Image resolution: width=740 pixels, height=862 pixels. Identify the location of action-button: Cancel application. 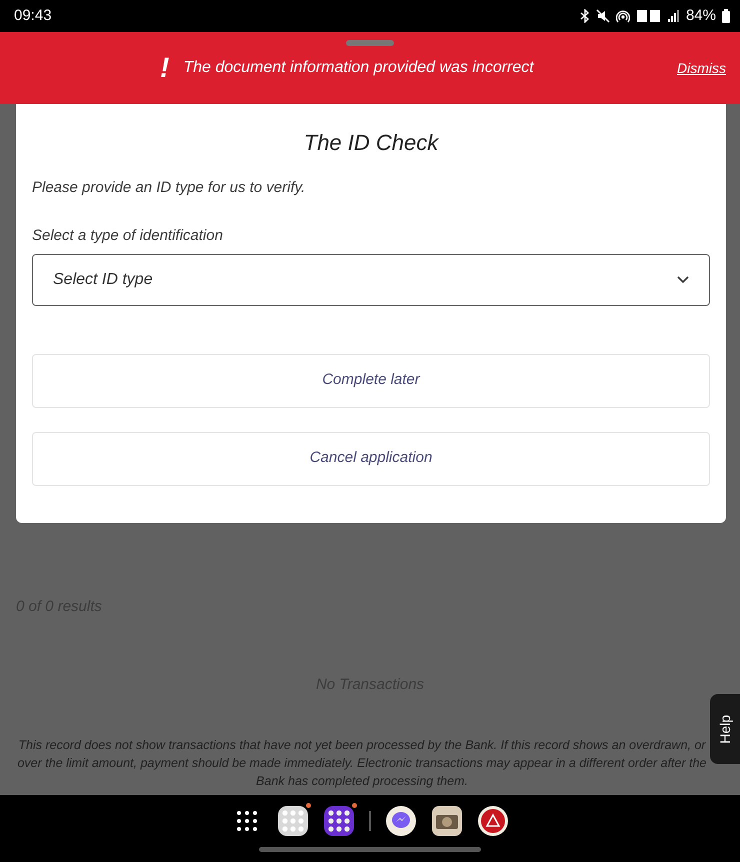
(371, 459).